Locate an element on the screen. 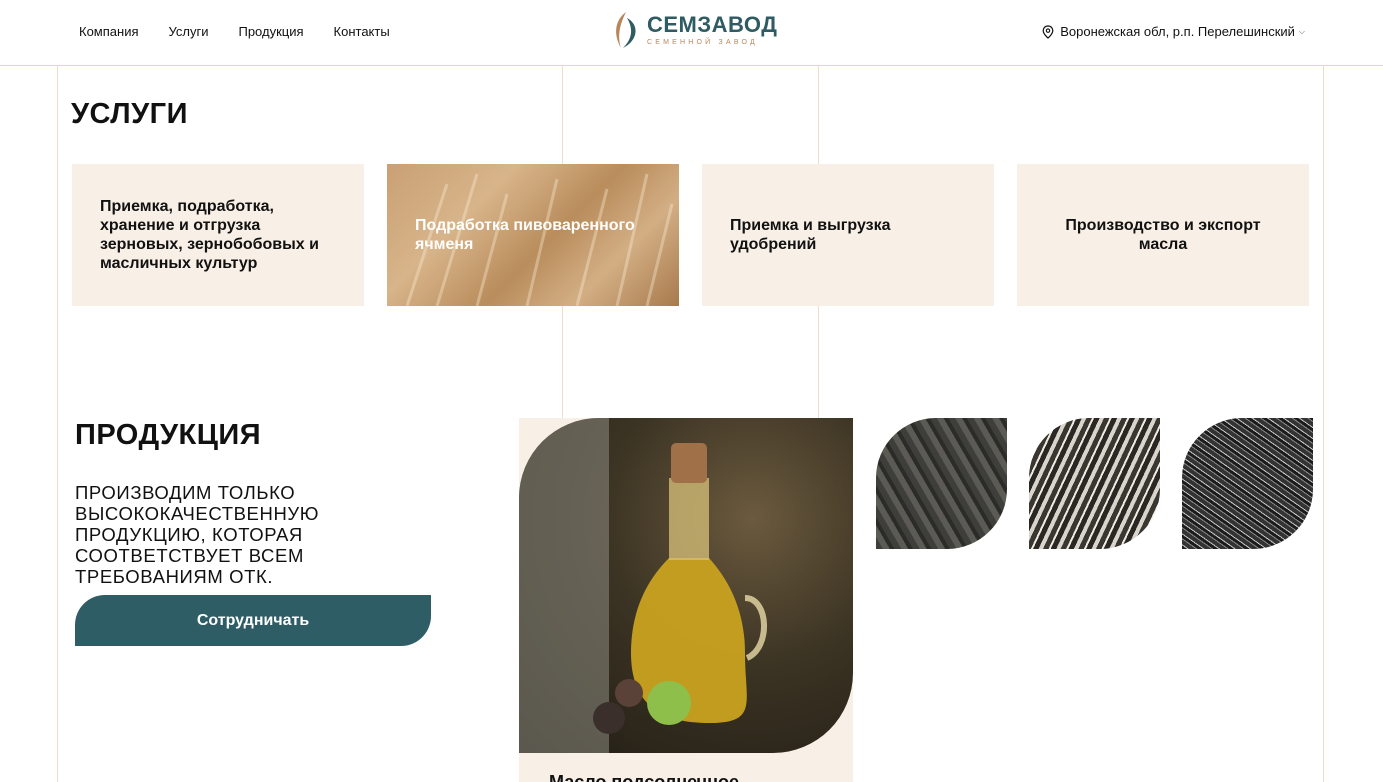  service-card-label: Производство и экспорт масла is located at coordinates (1163, 235).